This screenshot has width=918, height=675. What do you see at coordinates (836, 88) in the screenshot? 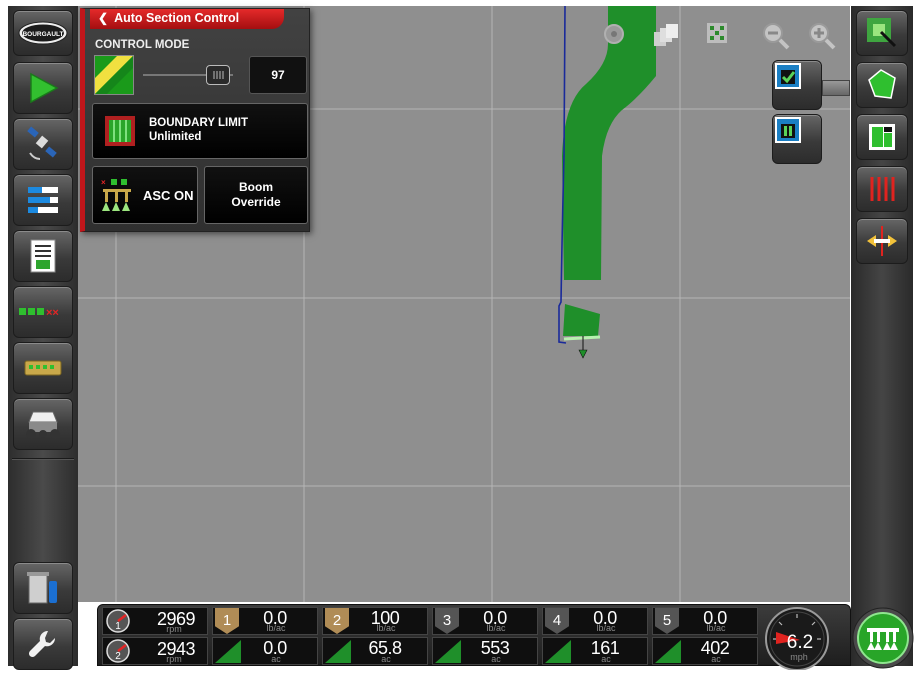
I see `map-action-connector` at bounding box center [836, 88].